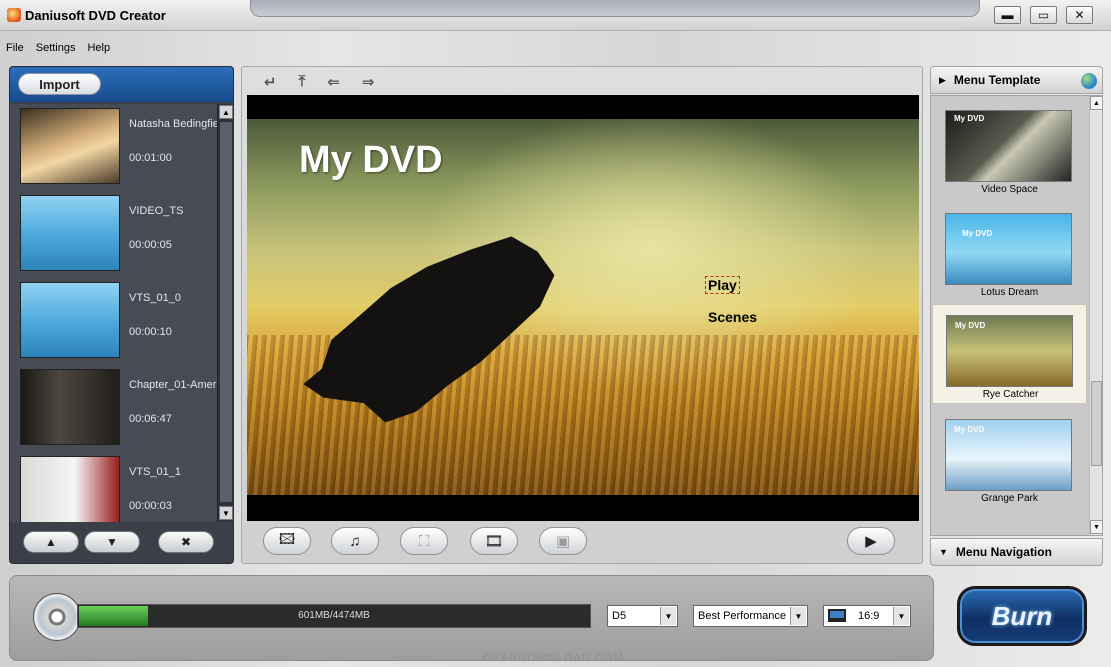 The width and height of the screenshot is (1111, 667). Describe the element at coordinates (732, 317) in the screenshot. I see `menu-scenes-button: Scenes` at that location.